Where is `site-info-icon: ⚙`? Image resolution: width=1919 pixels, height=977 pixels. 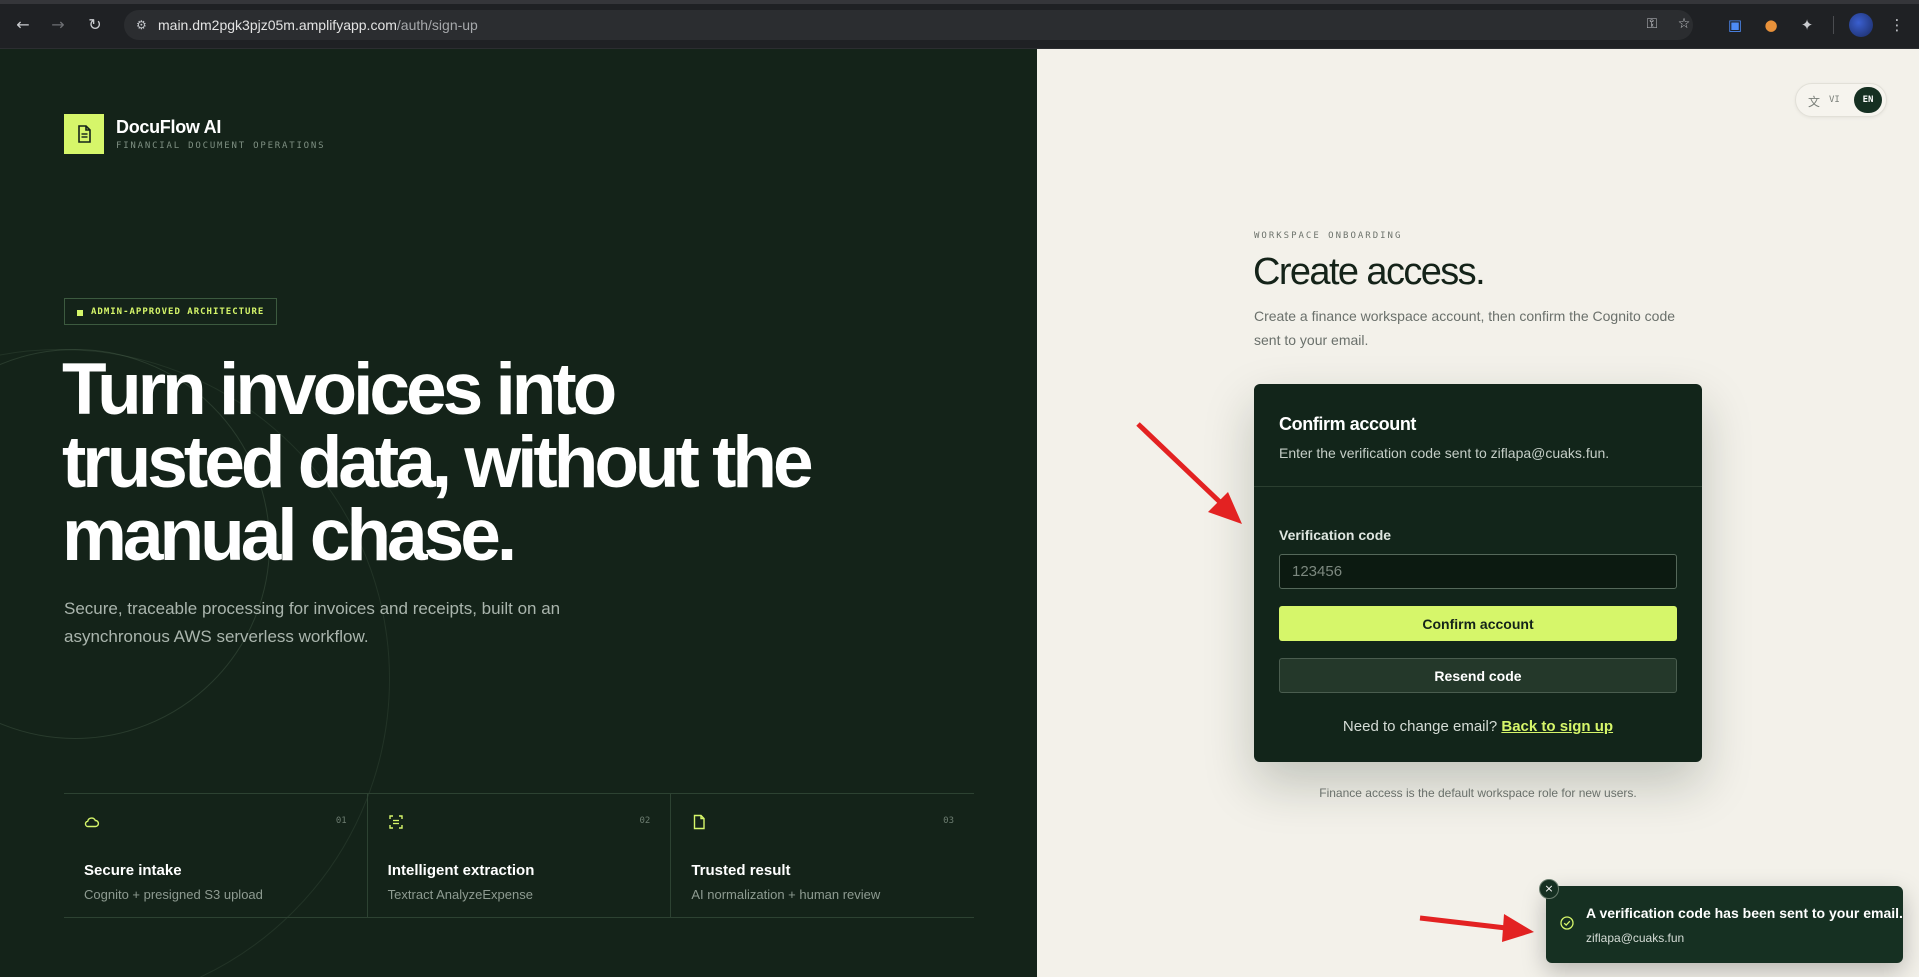 site-info-icon: ⚙ is located at coordinates (144, 25).